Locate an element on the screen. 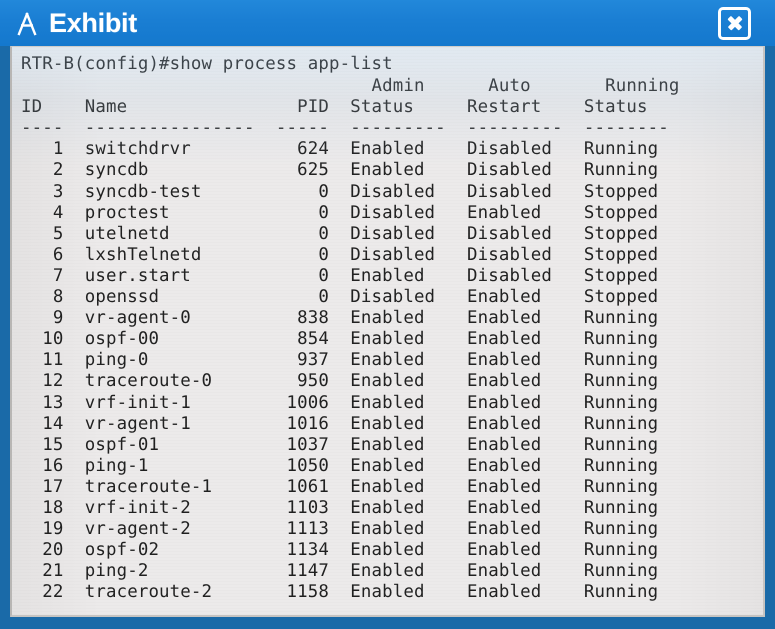 The width and height of the screenshot is (775, 629). easel-icon is located at coordinates (27, 23).